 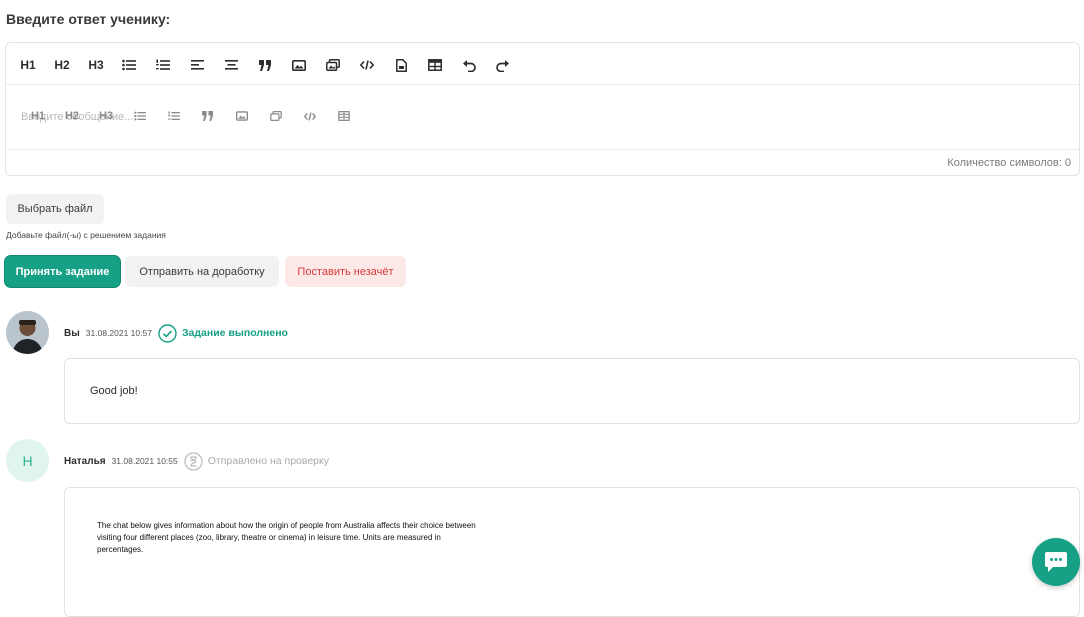 What do you see at coordinates (28, 65) in the screenshot?
I see `heading1-button: H1` at bounding box center [28, 65].